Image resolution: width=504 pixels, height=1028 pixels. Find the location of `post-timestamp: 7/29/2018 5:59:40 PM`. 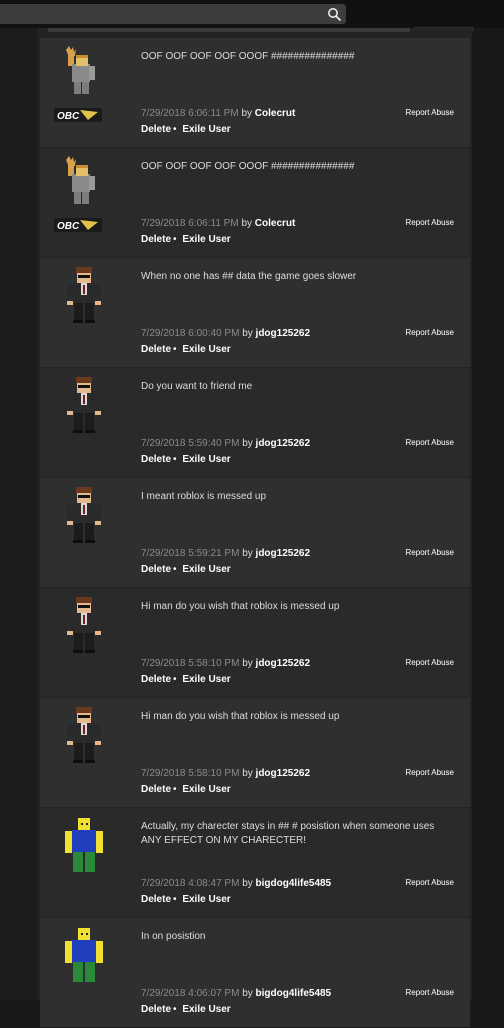

post-timestamp: 7/29/2018 5:59:40 PM is located at coordinates (190, 443).